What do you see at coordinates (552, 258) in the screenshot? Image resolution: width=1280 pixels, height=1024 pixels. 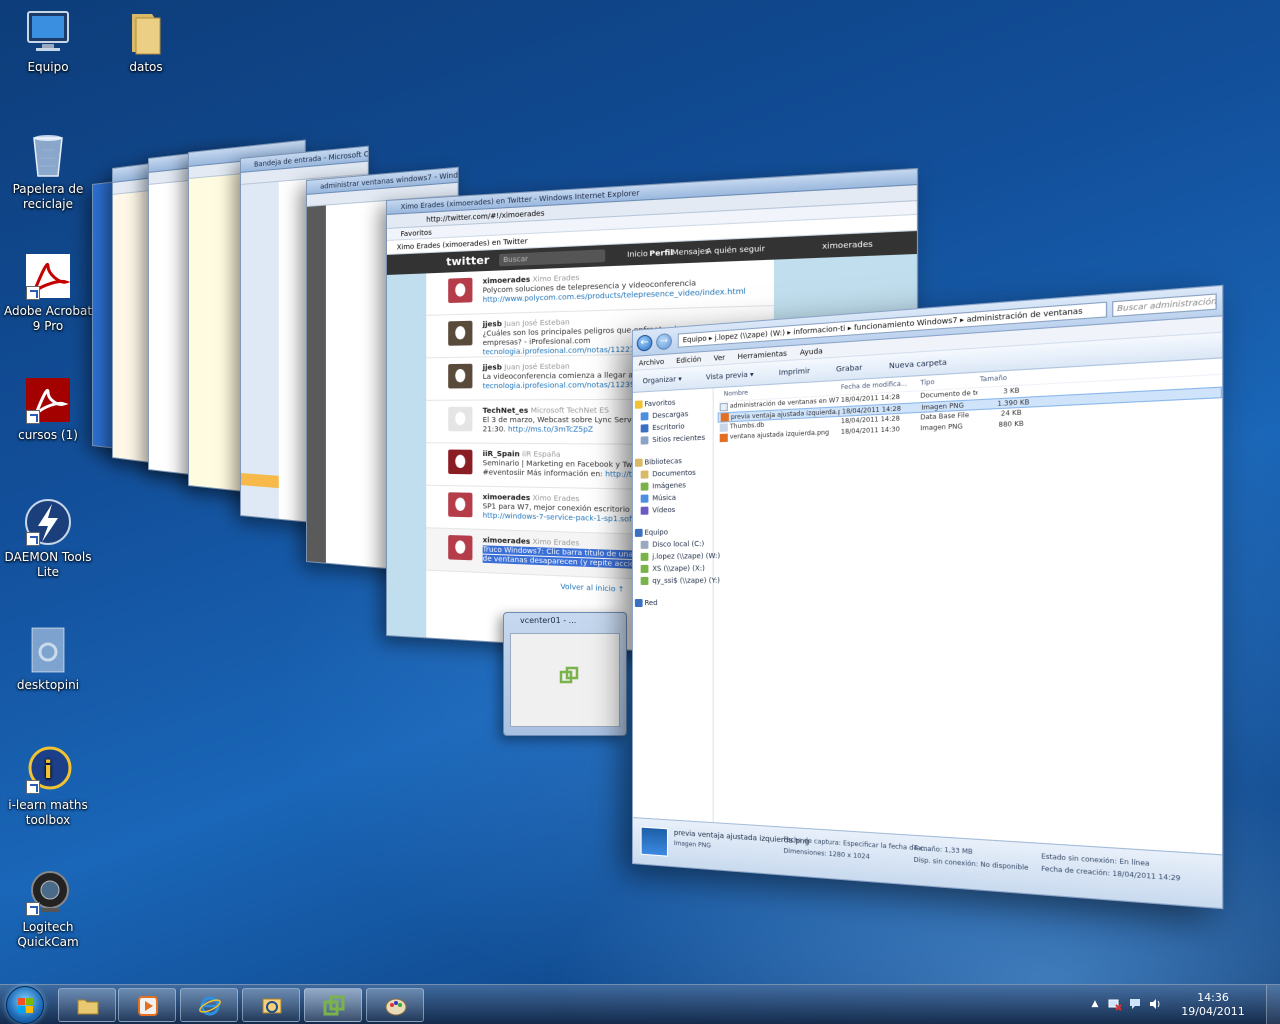 I see `twitter-search-input: Buscar` at bounding box center [552, 258].